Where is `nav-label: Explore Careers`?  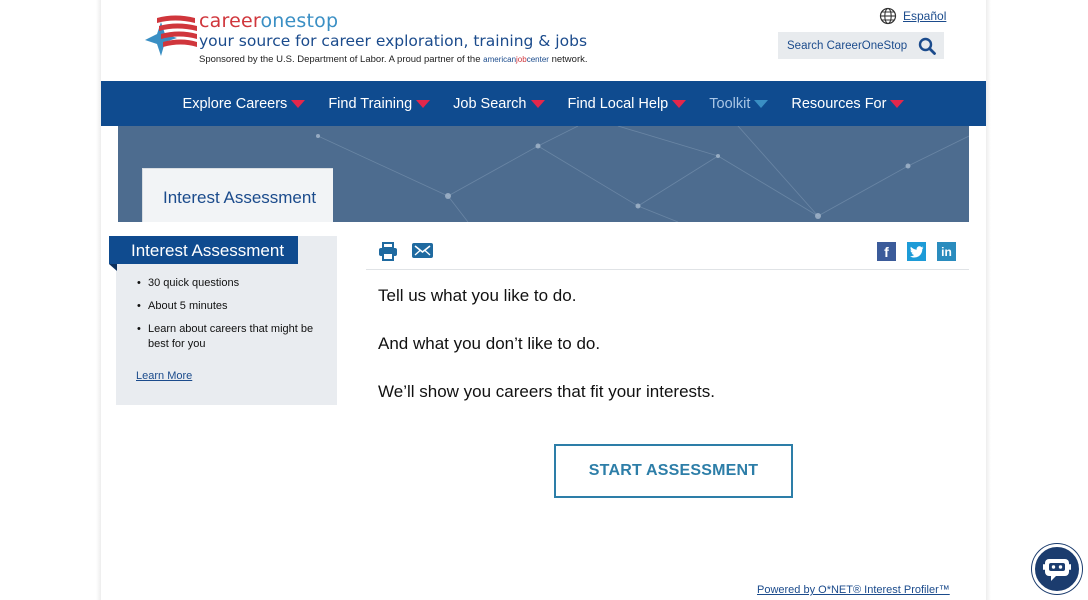
nav-label: Explore Careers is located at coordinates (235, 103).